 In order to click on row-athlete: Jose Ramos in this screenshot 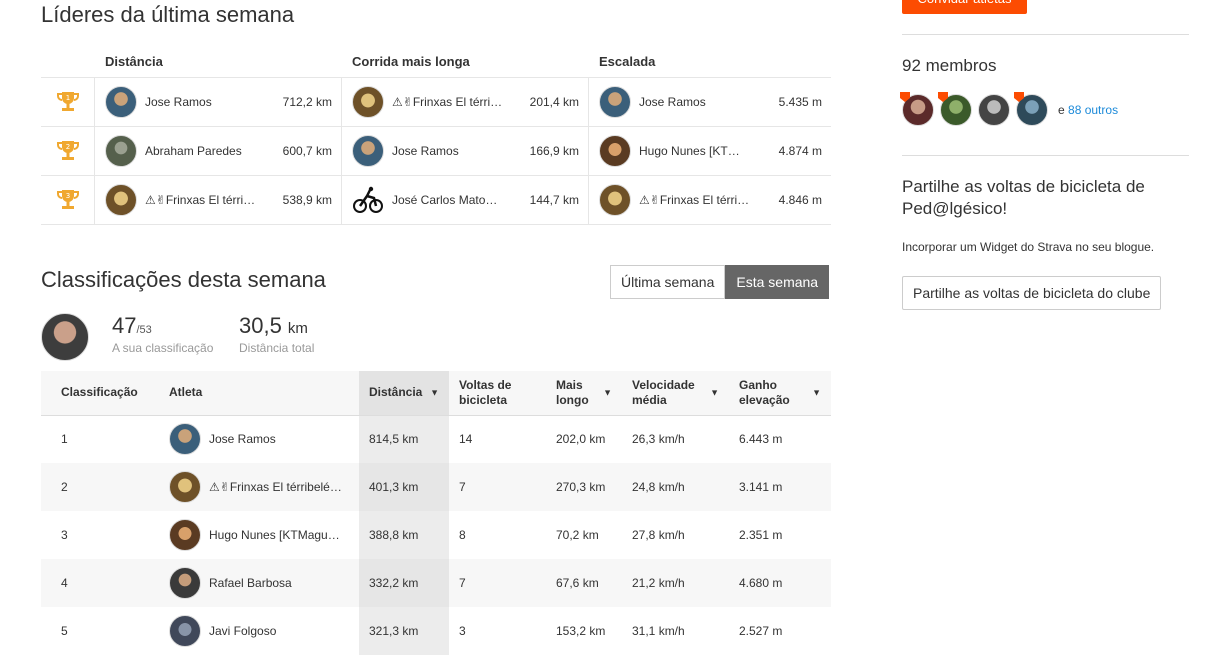, I will do `click(264, 439)`.